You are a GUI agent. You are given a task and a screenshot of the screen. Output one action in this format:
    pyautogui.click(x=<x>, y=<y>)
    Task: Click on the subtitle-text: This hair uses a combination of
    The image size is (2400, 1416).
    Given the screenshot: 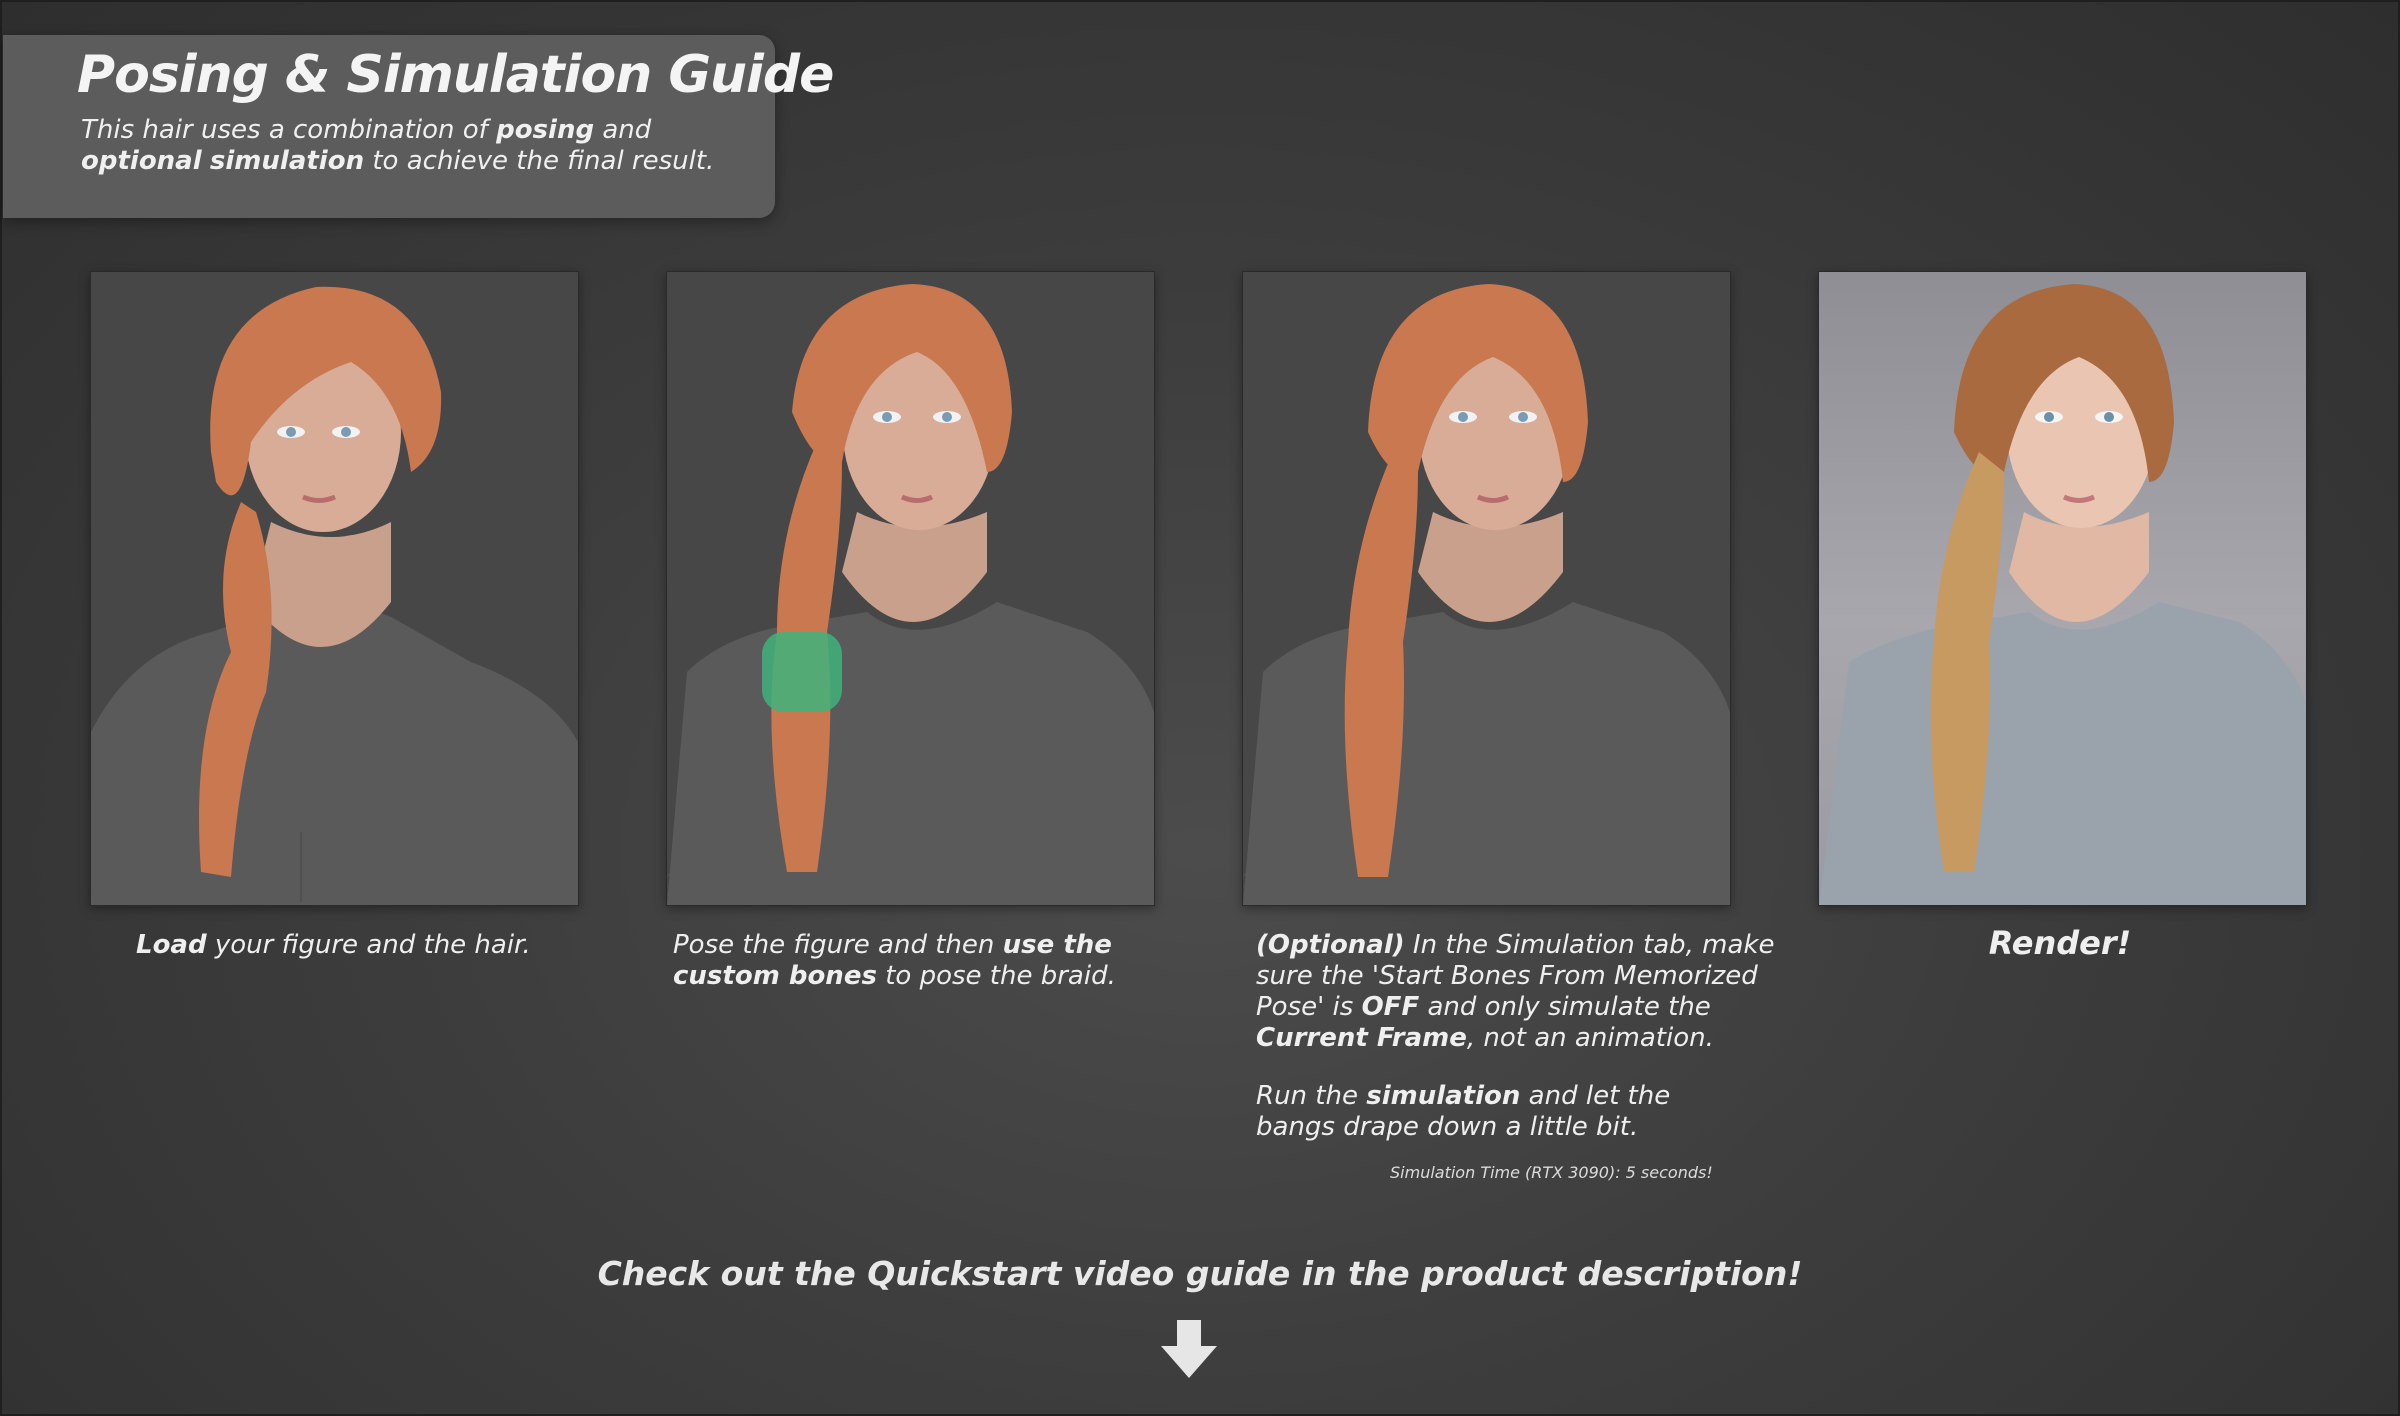 What is the action you would take?
    pyautogui.click(x=289, y=130)
    